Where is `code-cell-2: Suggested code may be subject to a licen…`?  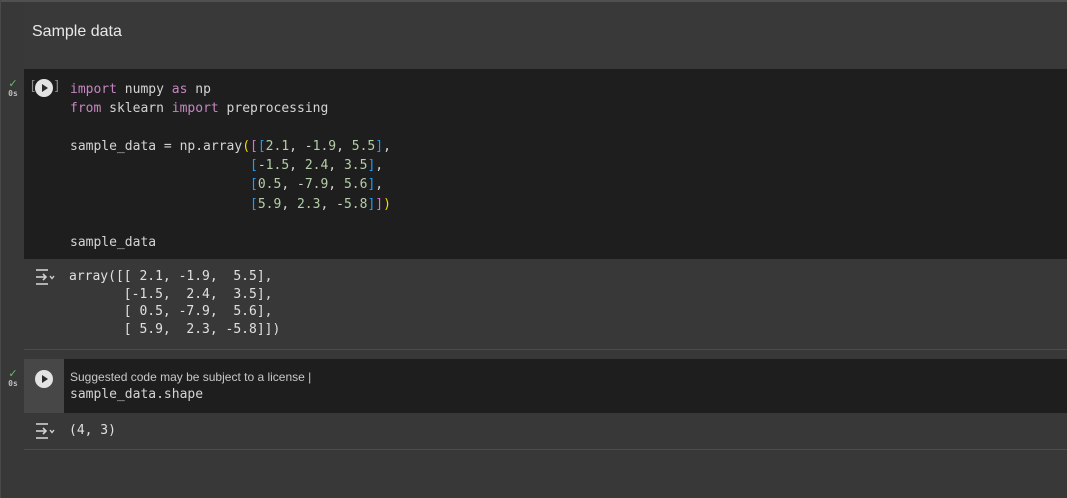
code-cell-2: Suggested code may be subject to a licen… is located at coordinates (545, 386).